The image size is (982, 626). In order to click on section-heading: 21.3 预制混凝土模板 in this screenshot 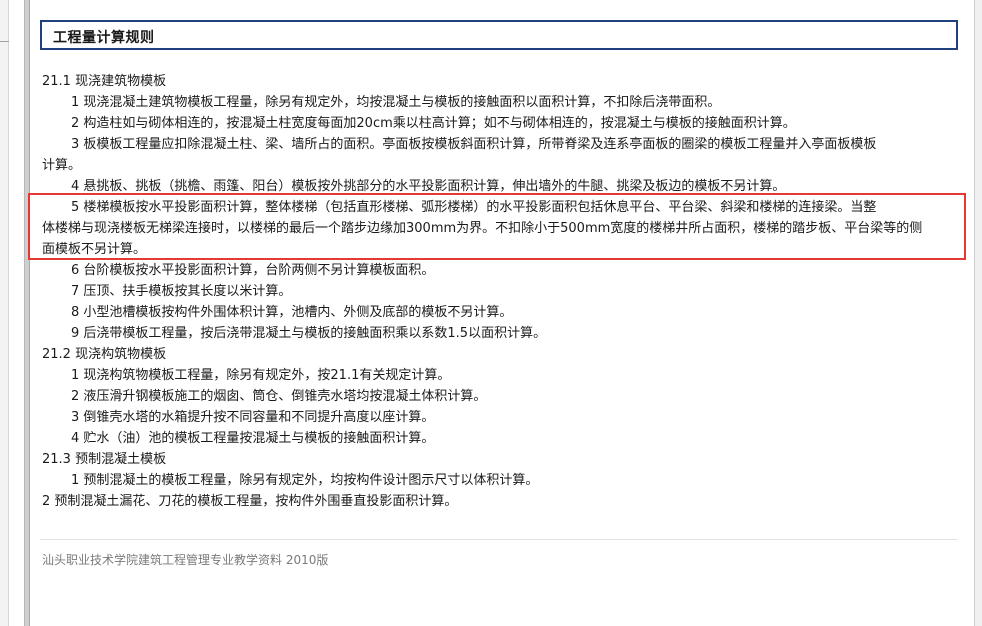, I will do `click(104, 459)`.